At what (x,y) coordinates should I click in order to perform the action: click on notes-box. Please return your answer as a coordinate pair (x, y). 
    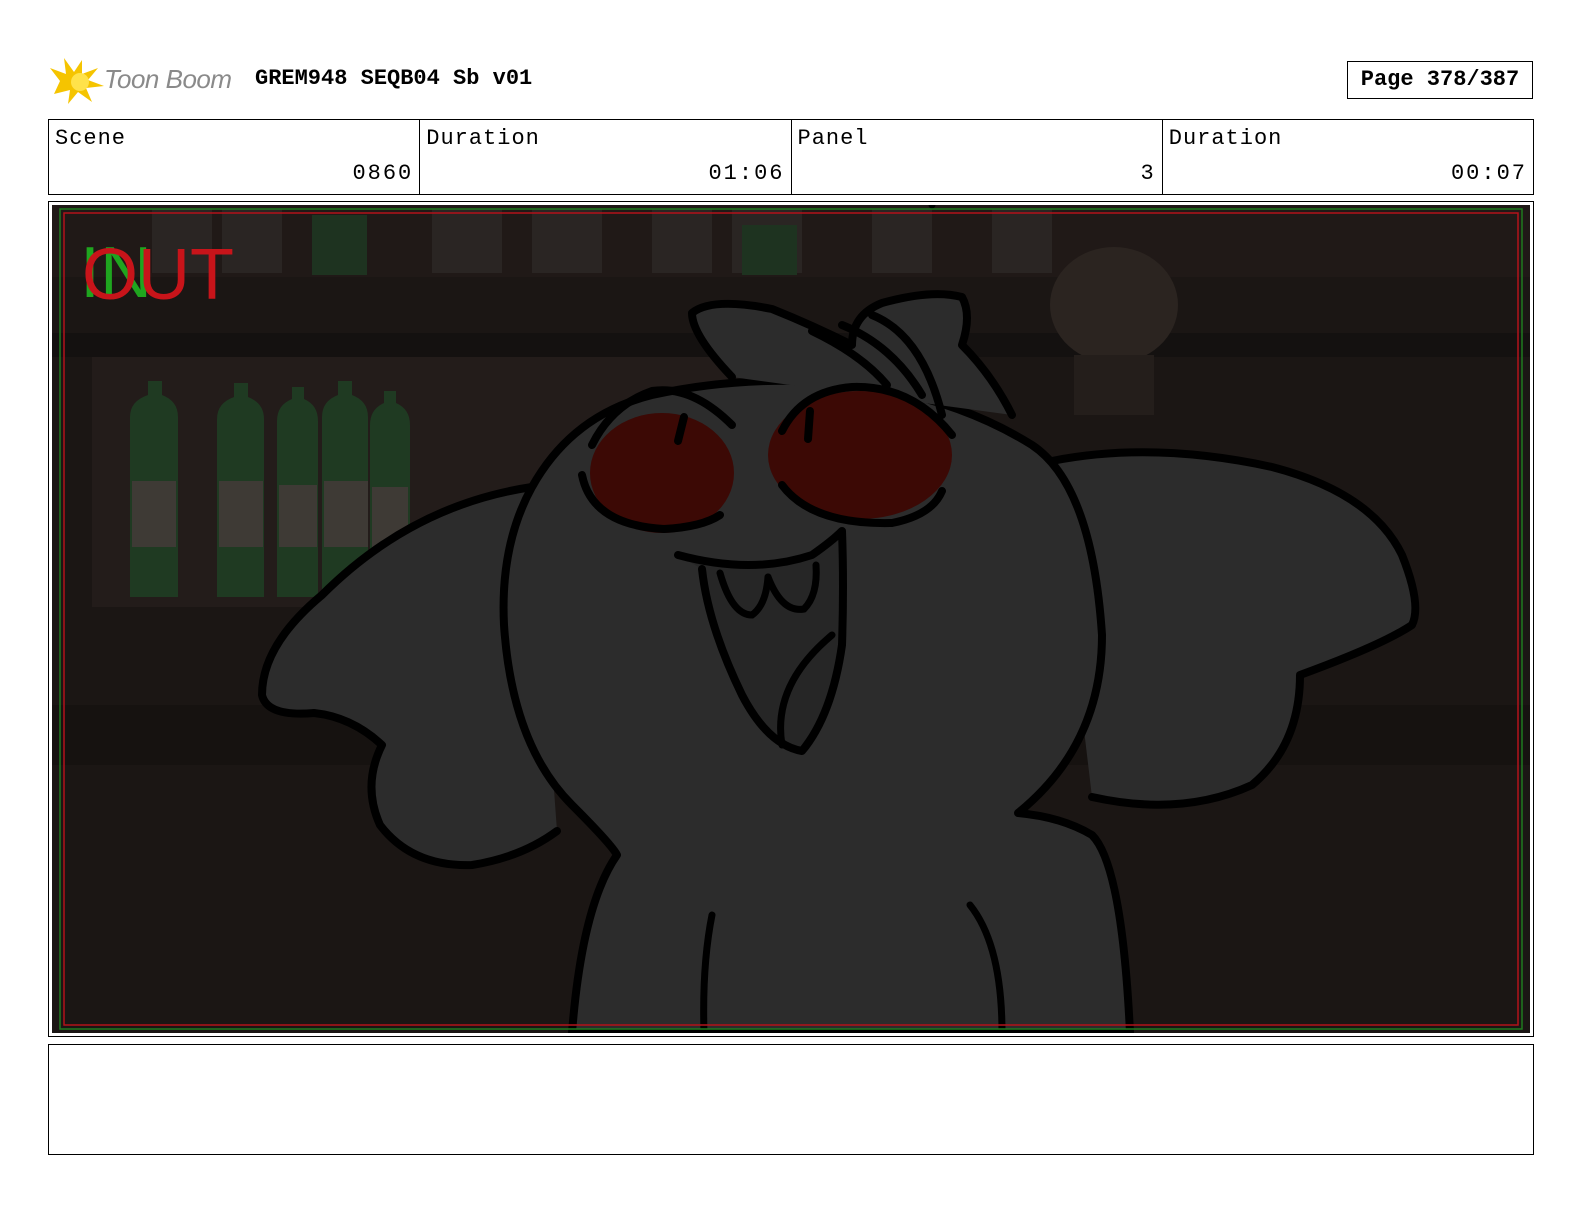
    Looking at the image, I should click on (791, 1099).